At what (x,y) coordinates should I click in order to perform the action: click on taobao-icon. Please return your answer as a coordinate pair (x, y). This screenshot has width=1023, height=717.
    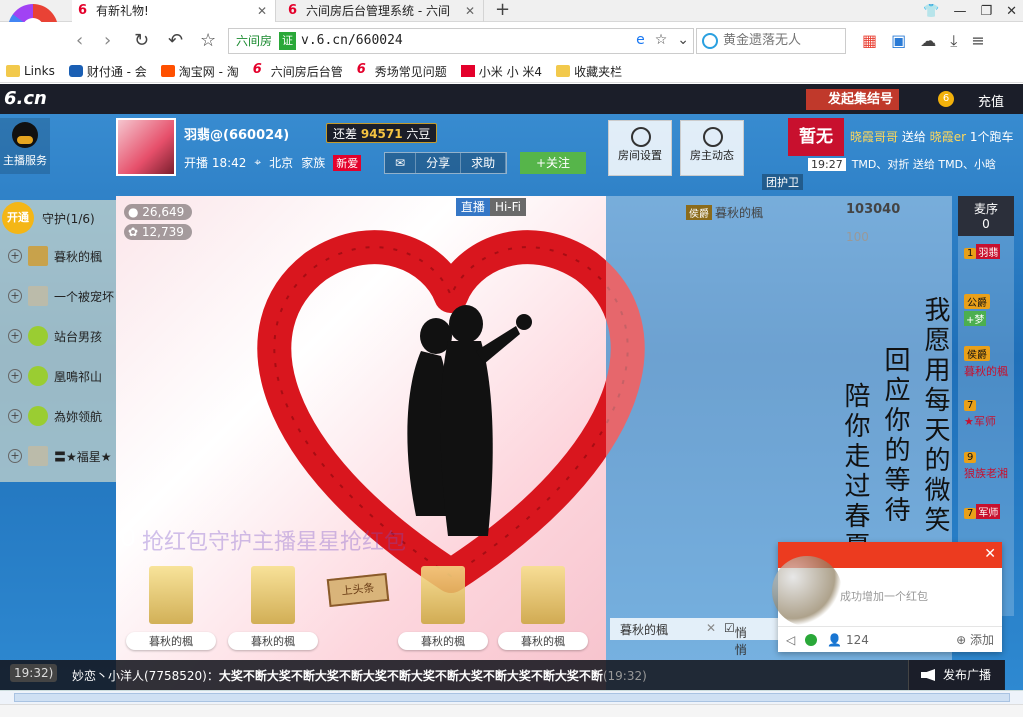
    Looking at the image, I should click on (167, 71).